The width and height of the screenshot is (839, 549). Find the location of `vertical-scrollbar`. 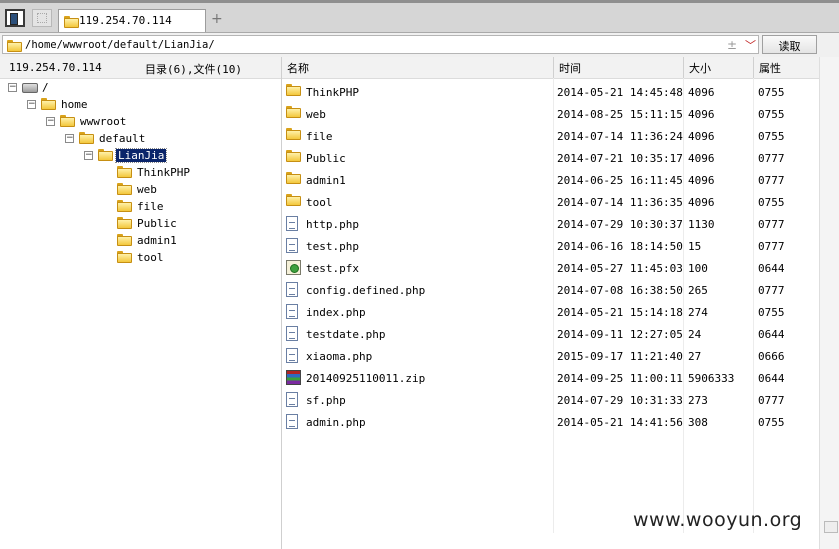

vertical-scrollbar is located at coordinates (829, 303).